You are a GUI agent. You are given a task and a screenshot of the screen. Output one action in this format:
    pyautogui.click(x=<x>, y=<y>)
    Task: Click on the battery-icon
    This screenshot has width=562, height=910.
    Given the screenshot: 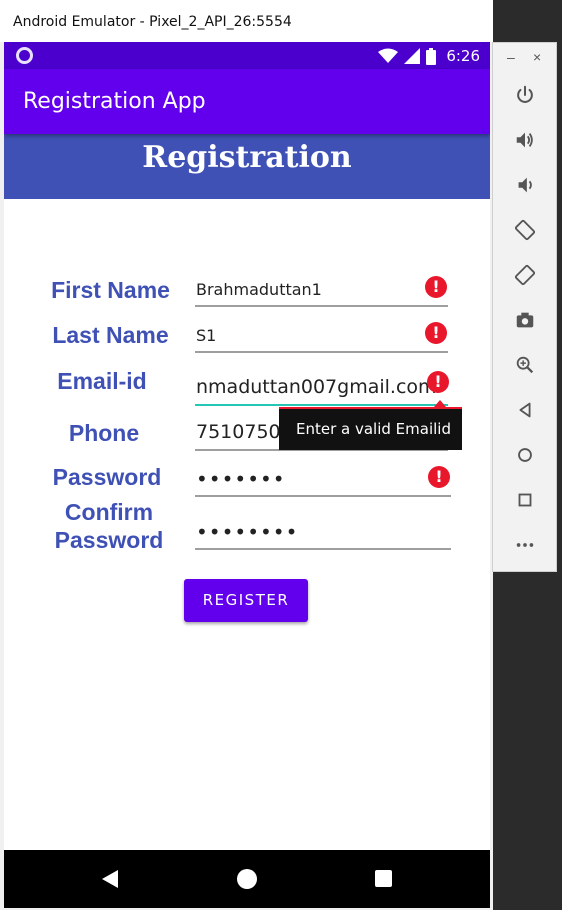 What is the action you would take?
    pyautogui.click(x=431, y=56)
    